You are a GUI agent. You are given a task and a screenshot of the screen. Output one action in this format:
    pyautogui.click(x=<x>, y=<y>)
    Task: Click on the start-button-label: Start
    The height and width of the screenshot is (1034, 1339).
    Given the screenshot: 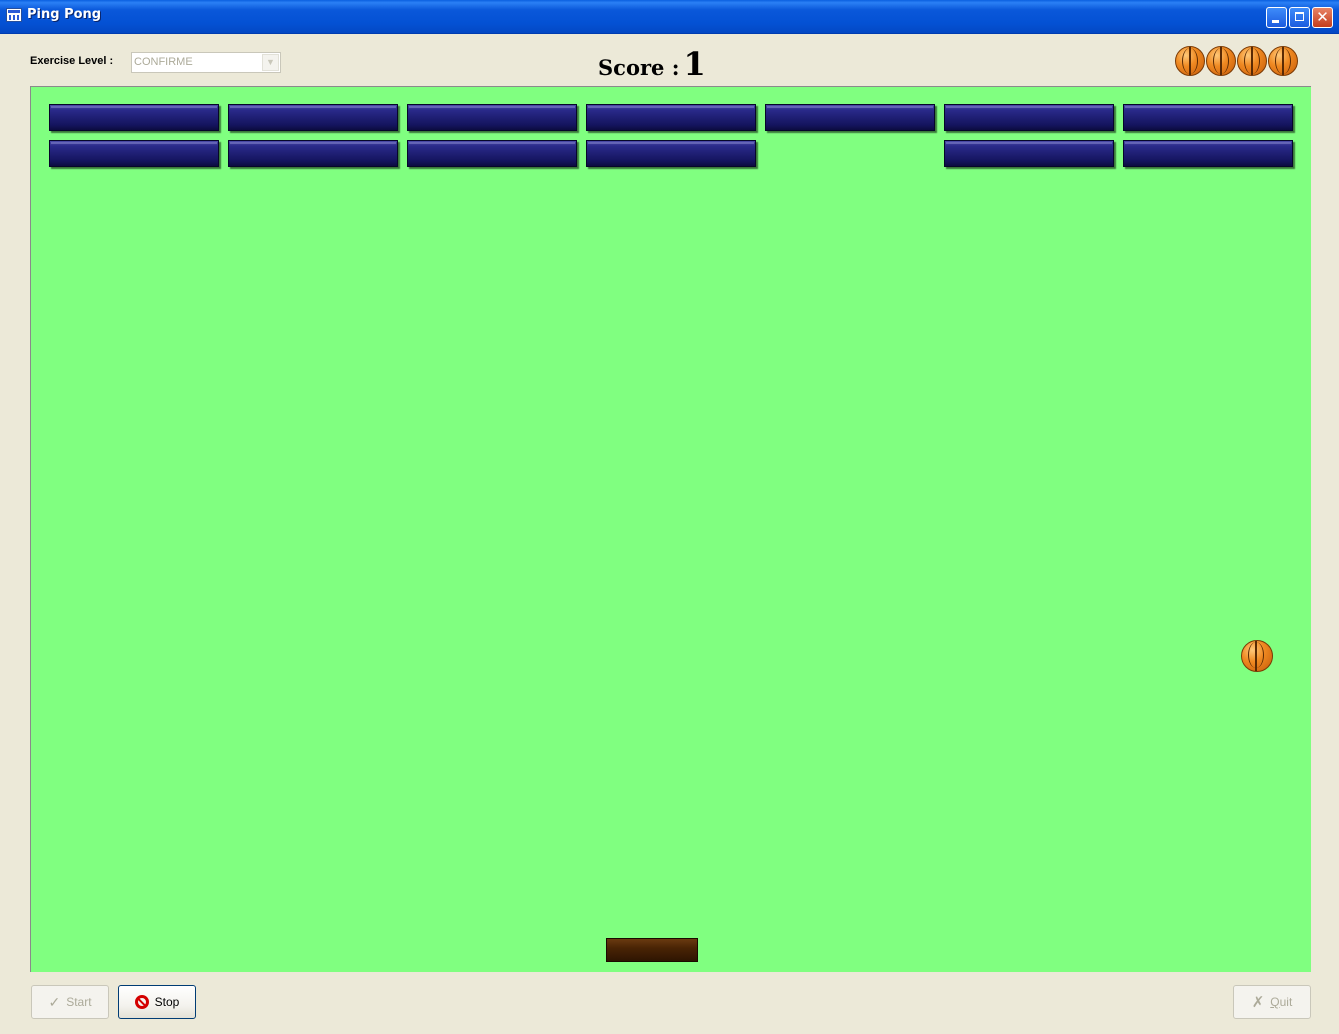 What is the action you would take?
    pyautogui.click(x=79, y=1002)
    